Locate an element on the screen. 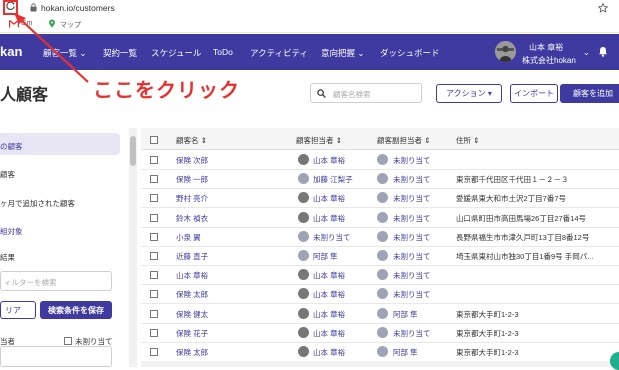  nav-activity: アクティビティ is located at coordinates (279, 53).